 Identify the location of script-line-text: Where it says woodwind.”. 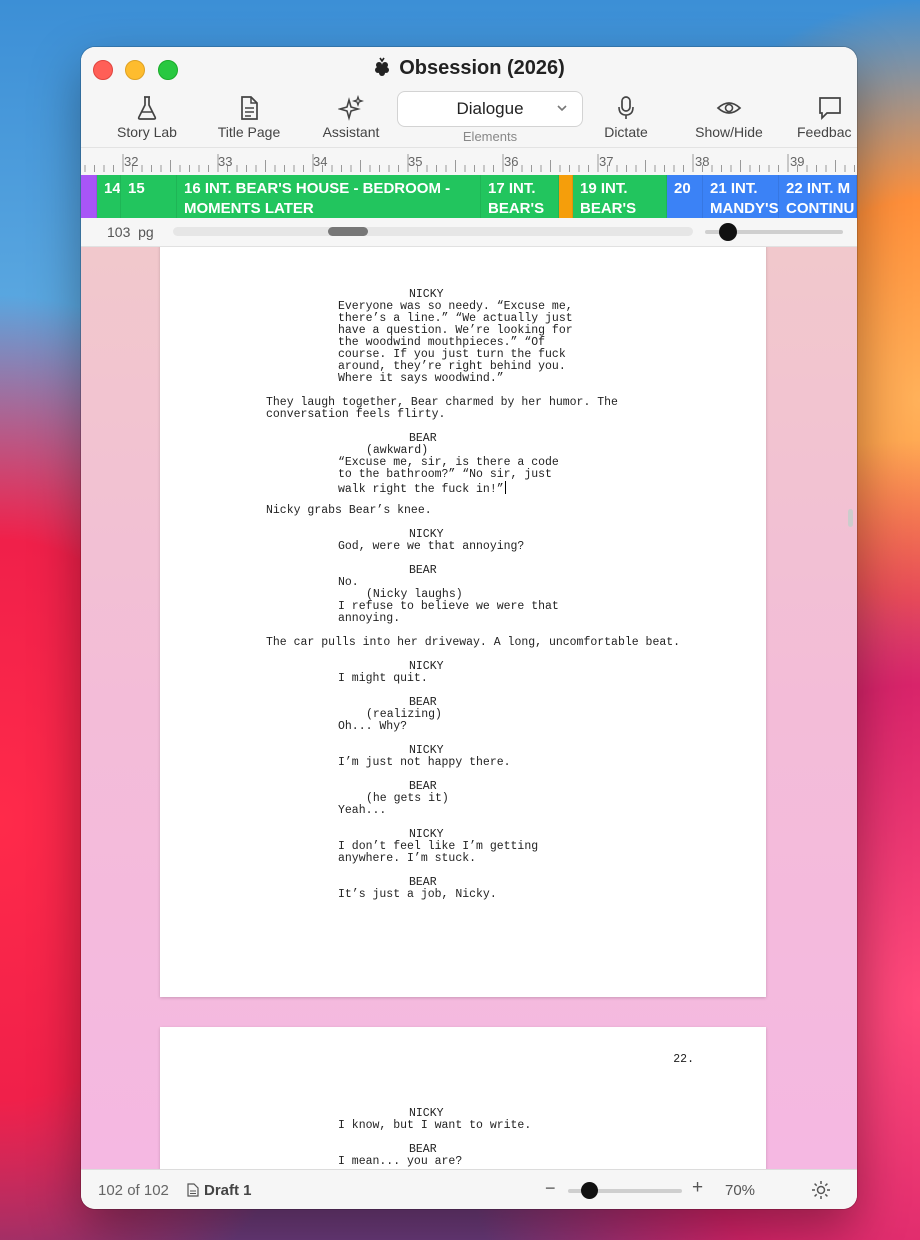
(421, 378).